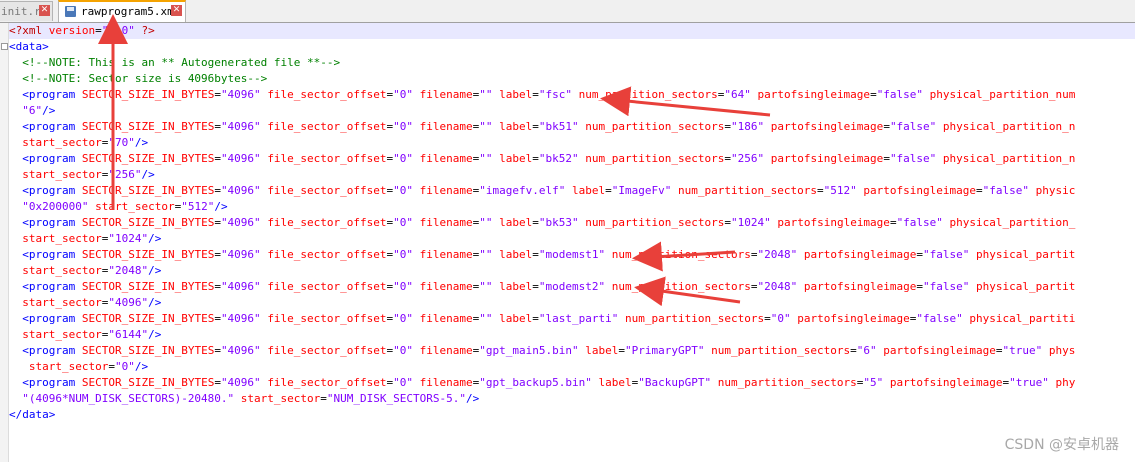 This screenshot has width=1135, height=462. What do you see at coordinates (26, 11) in the screenshot?
I see `tab-init-rc: init.rc ✕` at bounding box center [26, 11].